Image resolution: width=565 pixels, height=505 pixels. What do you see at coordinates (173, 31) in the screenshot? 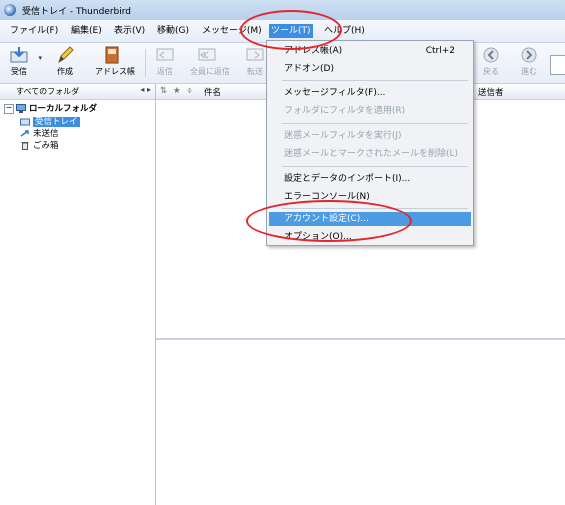
I see `menu-go: 移動(G)` at bounding box center [173, 31].